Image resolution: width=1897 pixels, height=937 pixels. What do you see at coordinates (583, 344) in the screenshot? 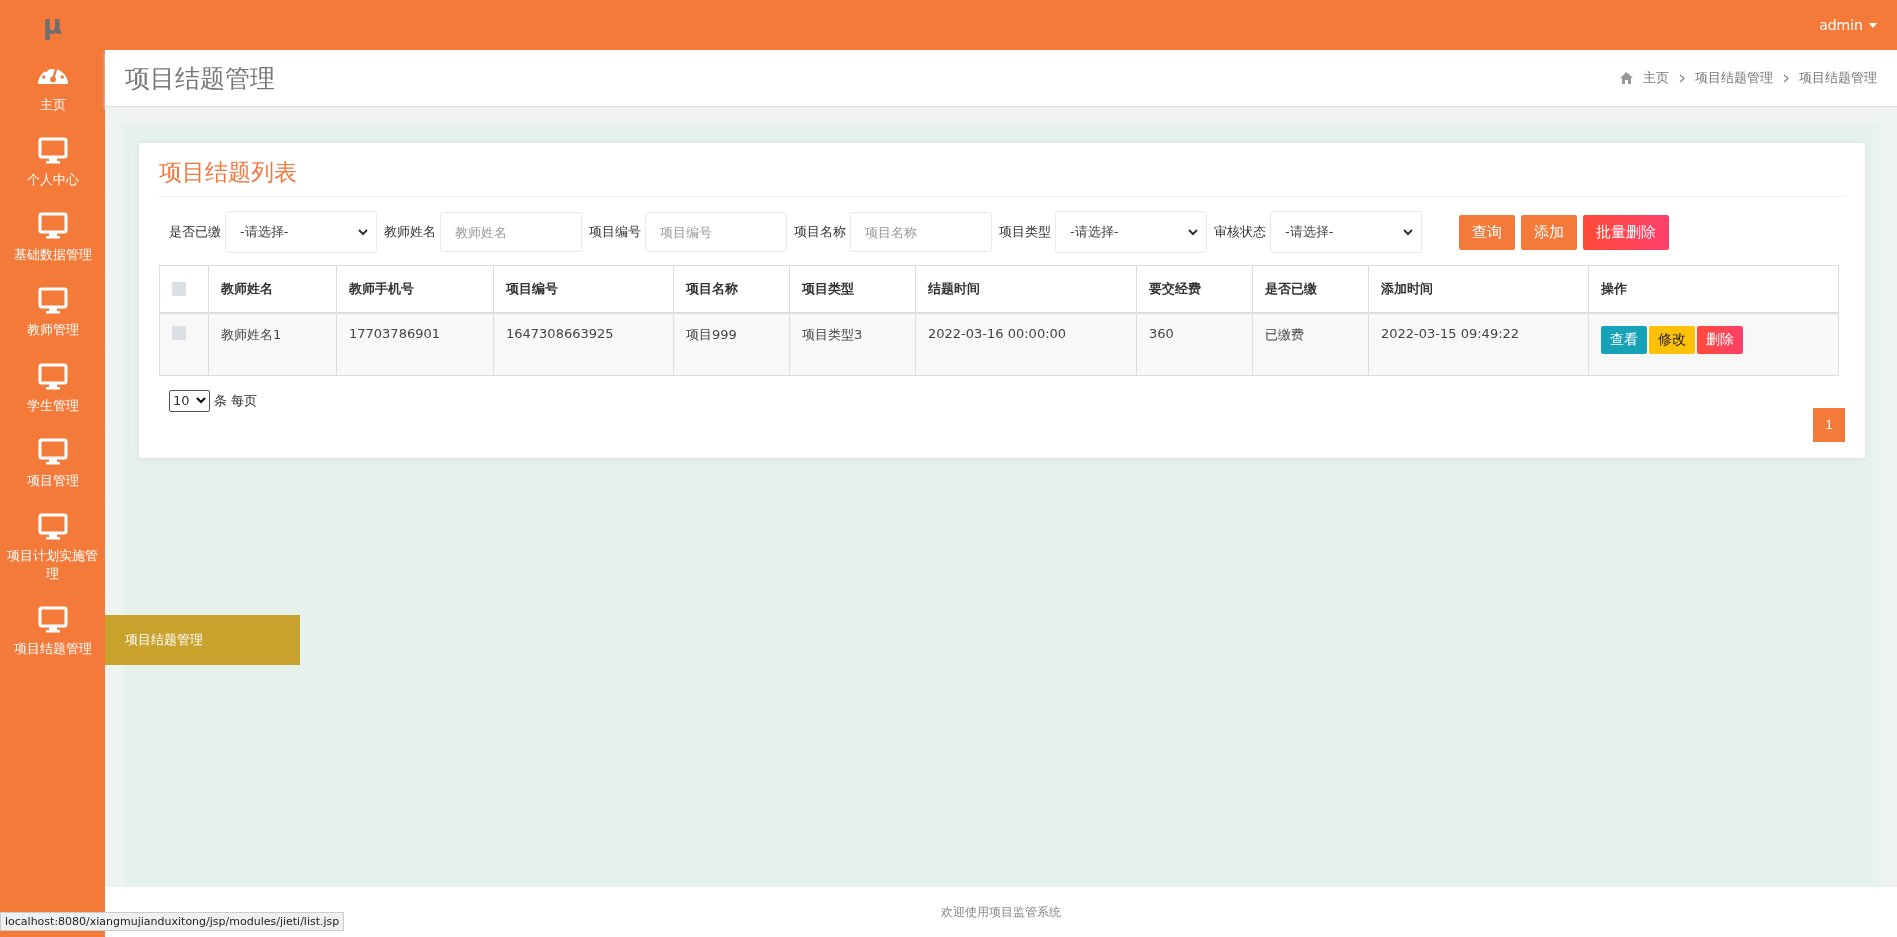
I see `table-cell: 1647308663925` at bounding box center [583, 344].